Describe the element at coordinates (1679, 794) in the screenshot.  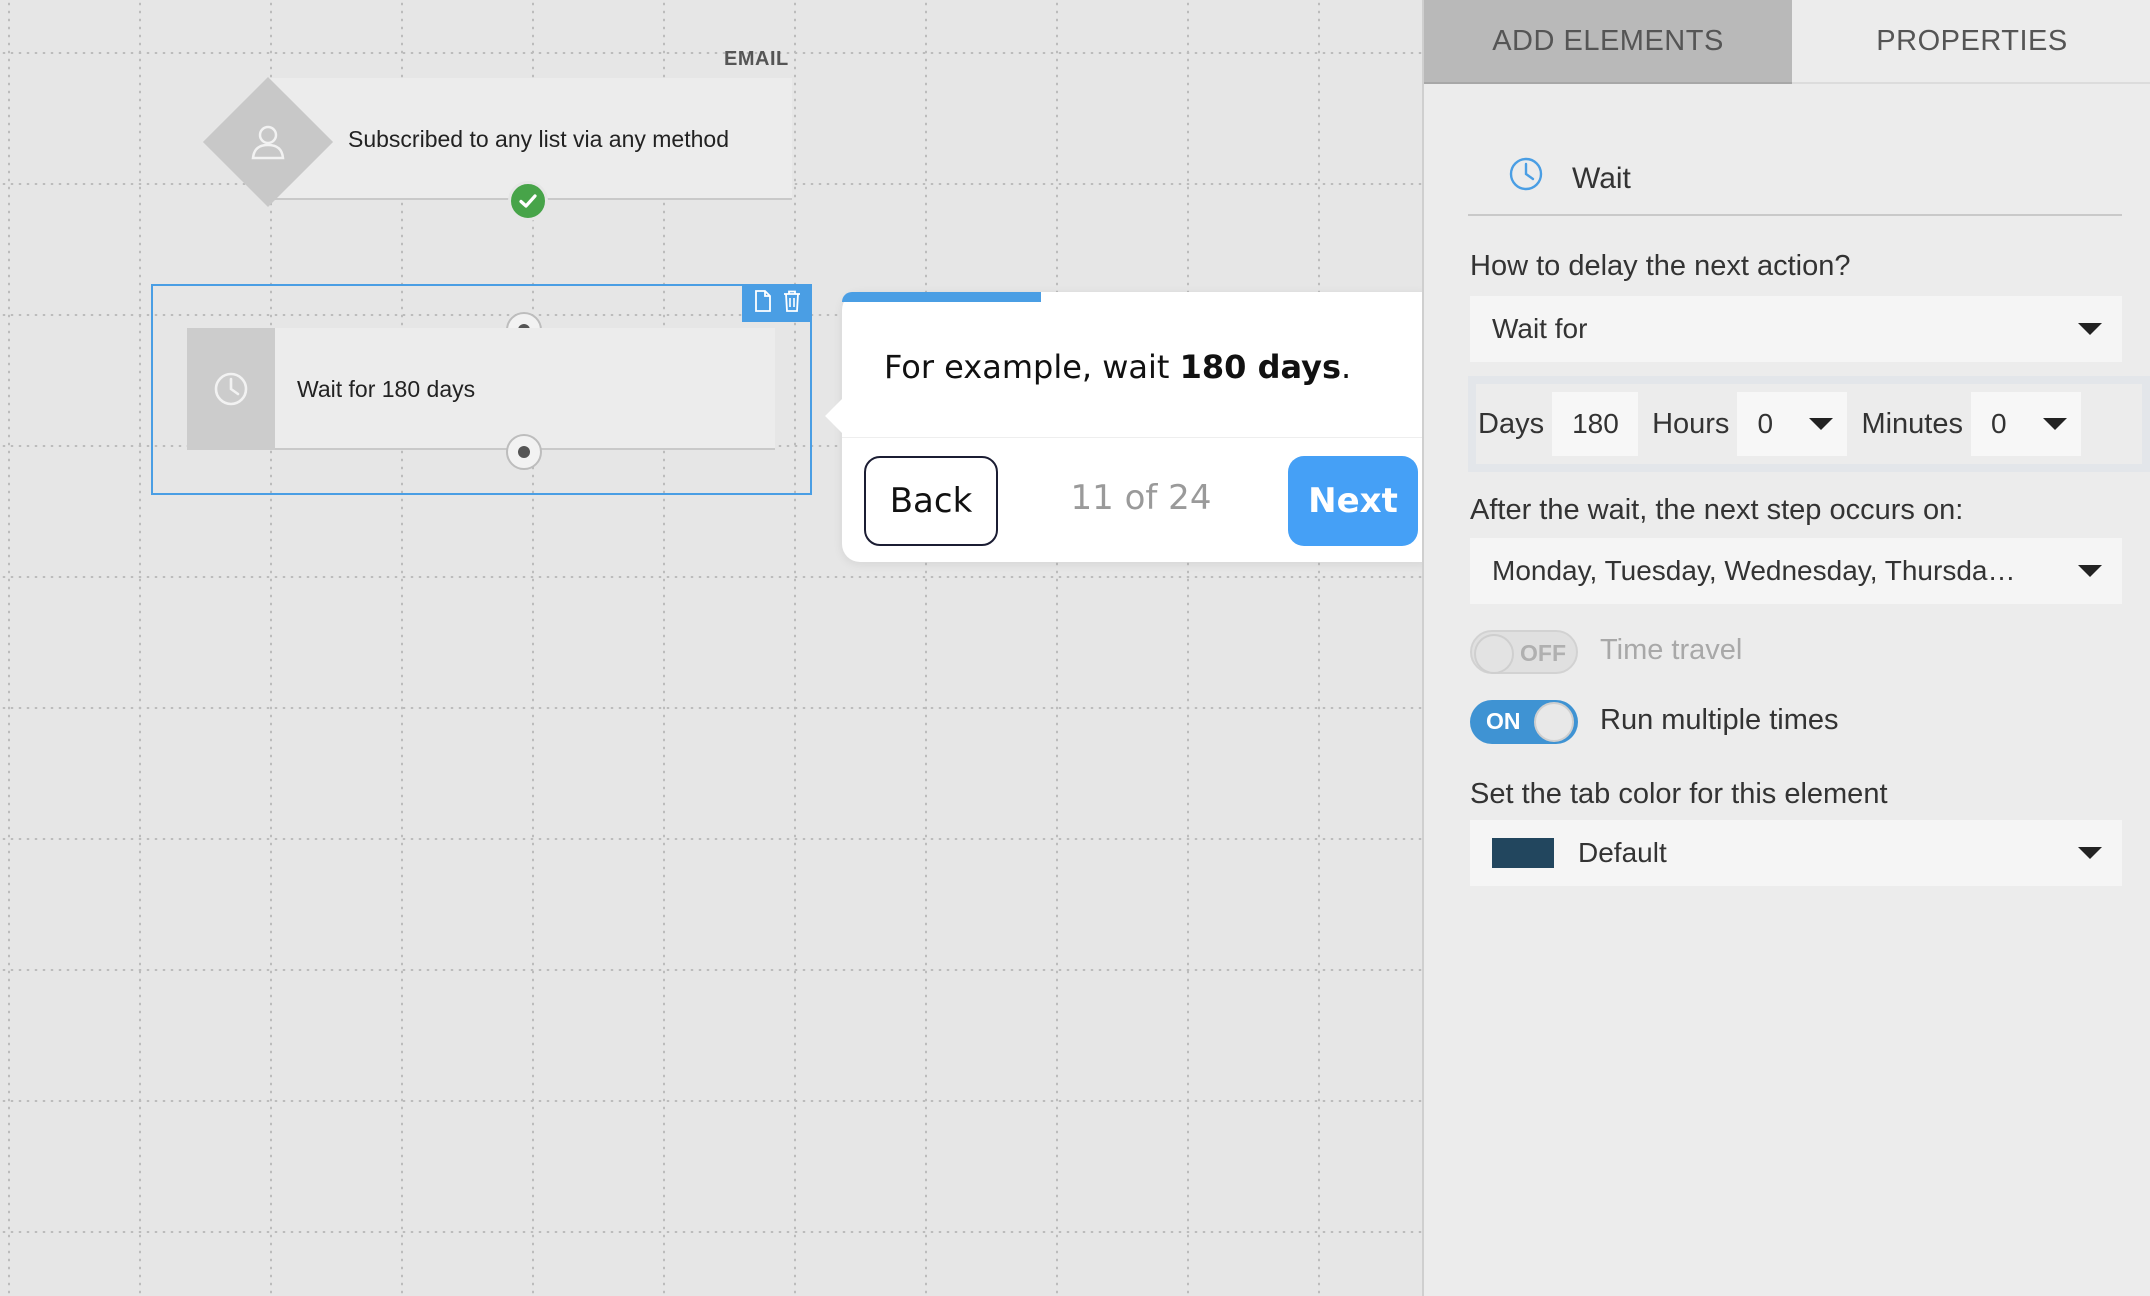
I see `tab-color-label: Set the tab color for this element` at that location.